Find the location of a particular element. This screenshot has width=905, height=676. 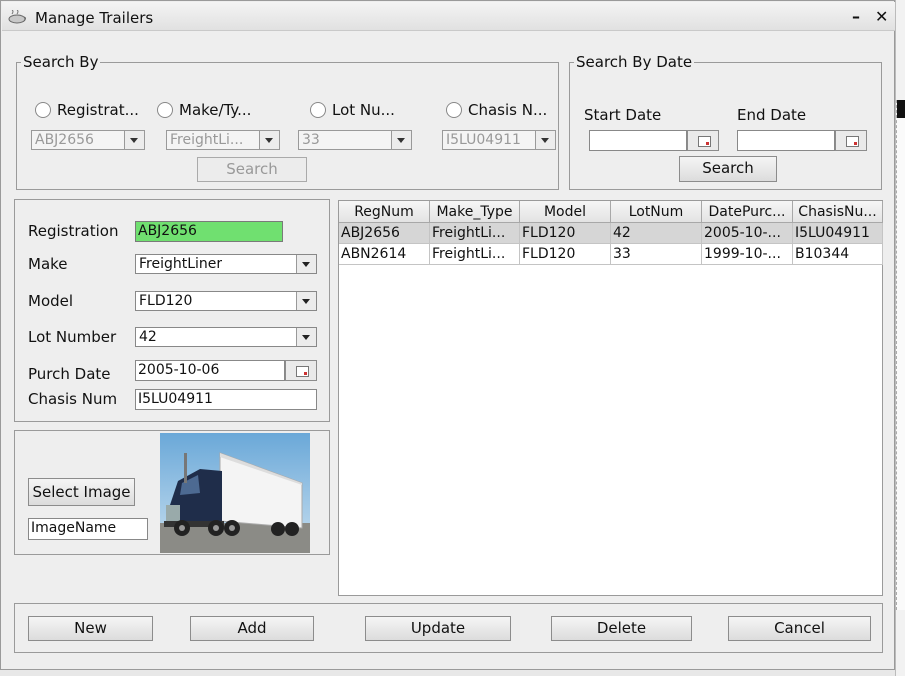

lot-search-combo: 33 is located at coordinates (355, 140).